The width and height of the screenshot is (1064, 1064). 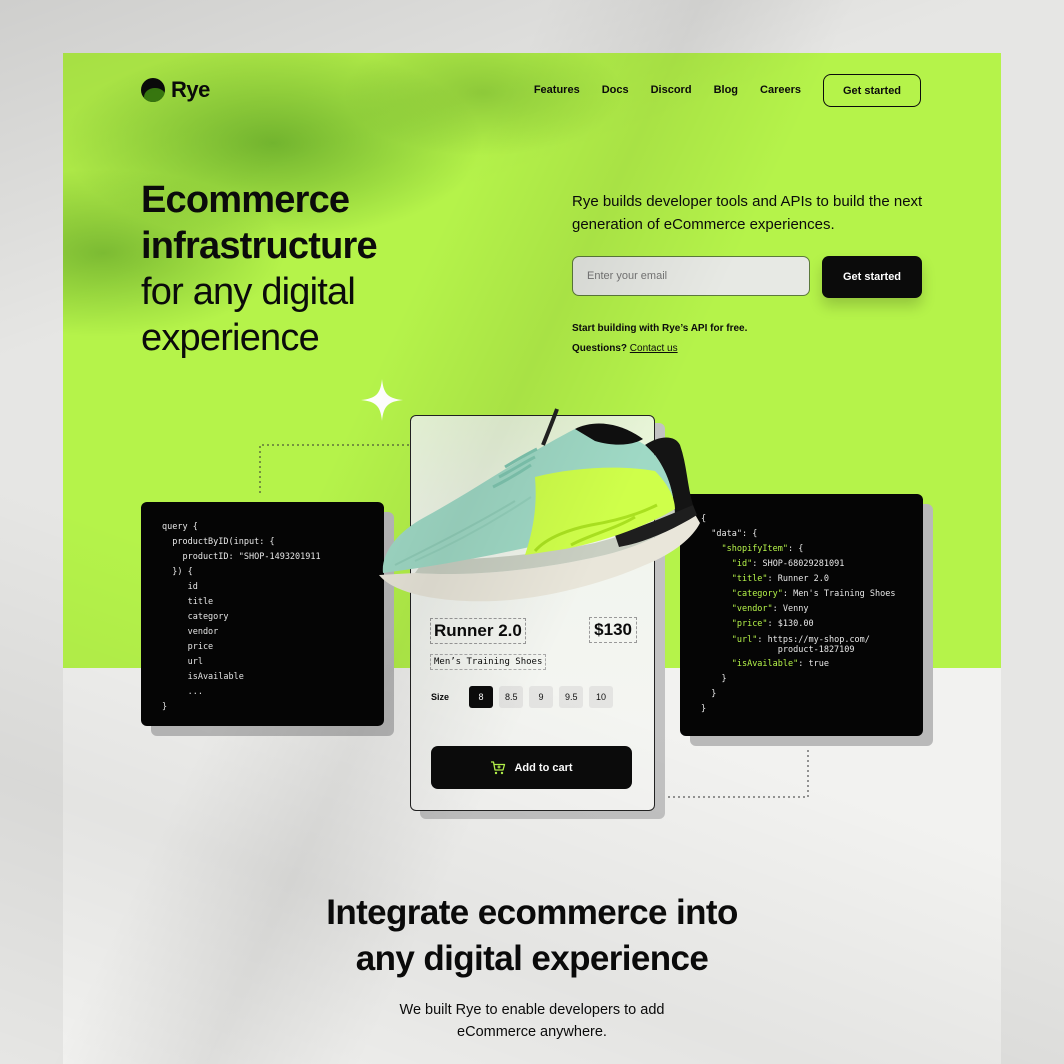 What do you see at coordinates (539, 505) in the screenshot?
I see `product-shoe-image` at bounding box center [539, 505].